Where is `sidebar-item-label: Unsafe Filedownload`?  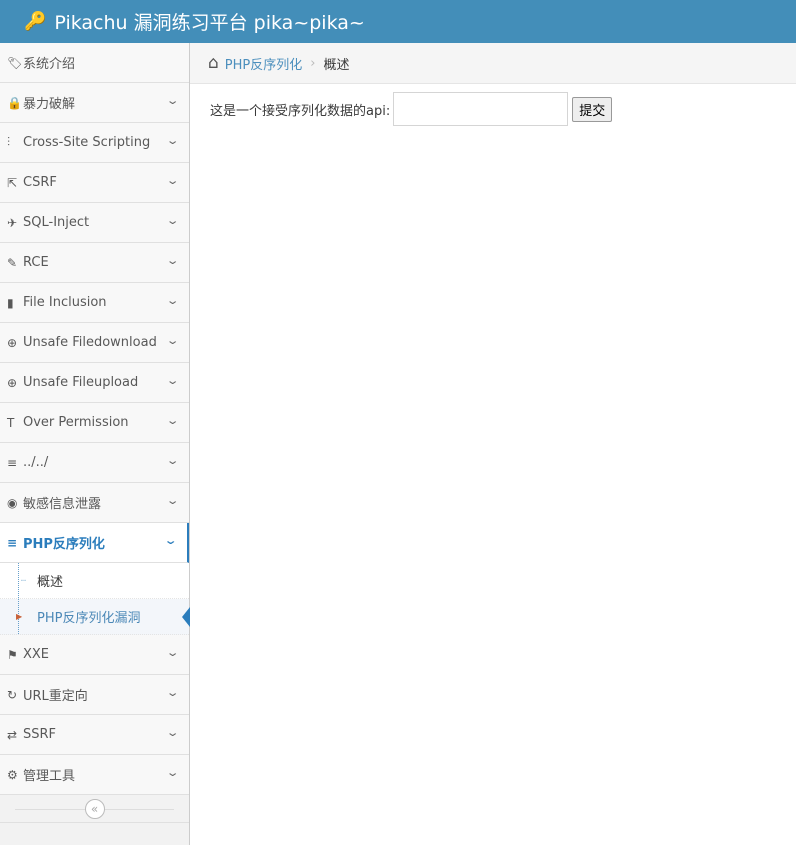
sidebar-item-label: Unsafe Filedownload is located at coordinates (90, 342).